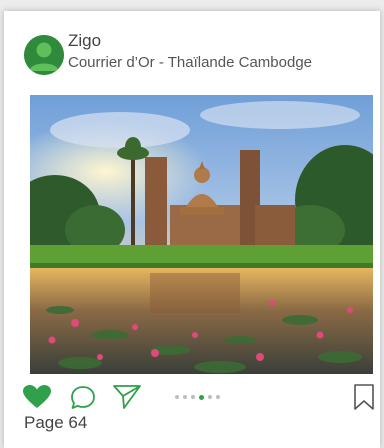 The width and height of the screenshot is (384, 448). What do you see at coordinates (127, 397) in the screenshot?
I see `send-icon` at bounding box center [127, 397].